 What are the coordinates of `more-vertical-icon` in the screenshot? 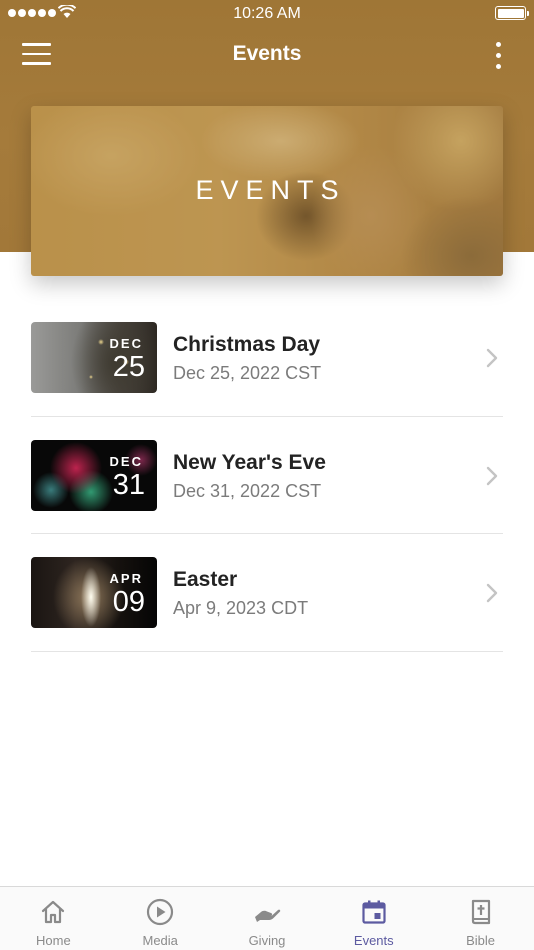 It's located at (498, 55).